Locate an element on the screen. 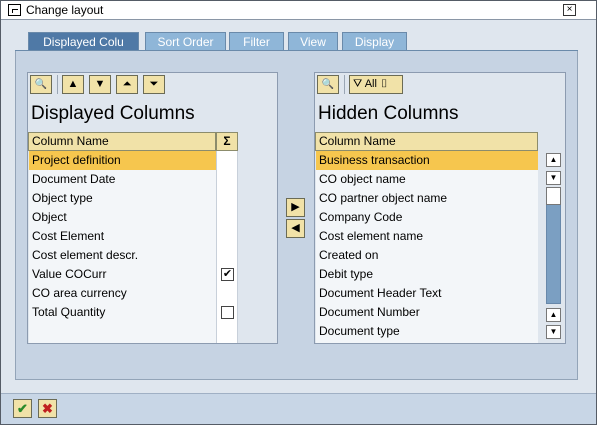 The width and height of the screenshot is (597, 425). list-item: Object type is located at coordinates (122, 198).